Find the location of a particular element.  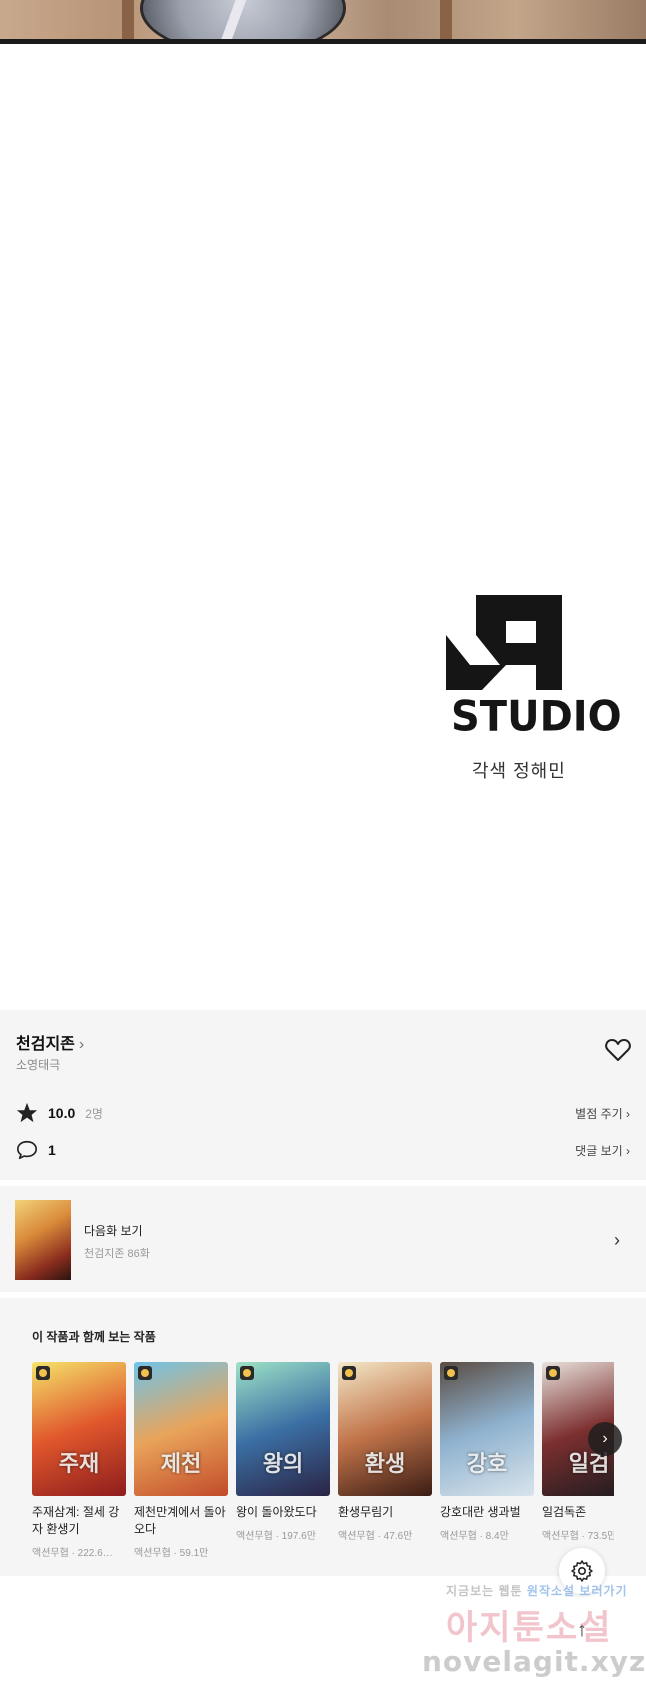

recommendation-card: 환생환생무림기액션무협 · 47.6만 is located at coordinates (385, 1452).